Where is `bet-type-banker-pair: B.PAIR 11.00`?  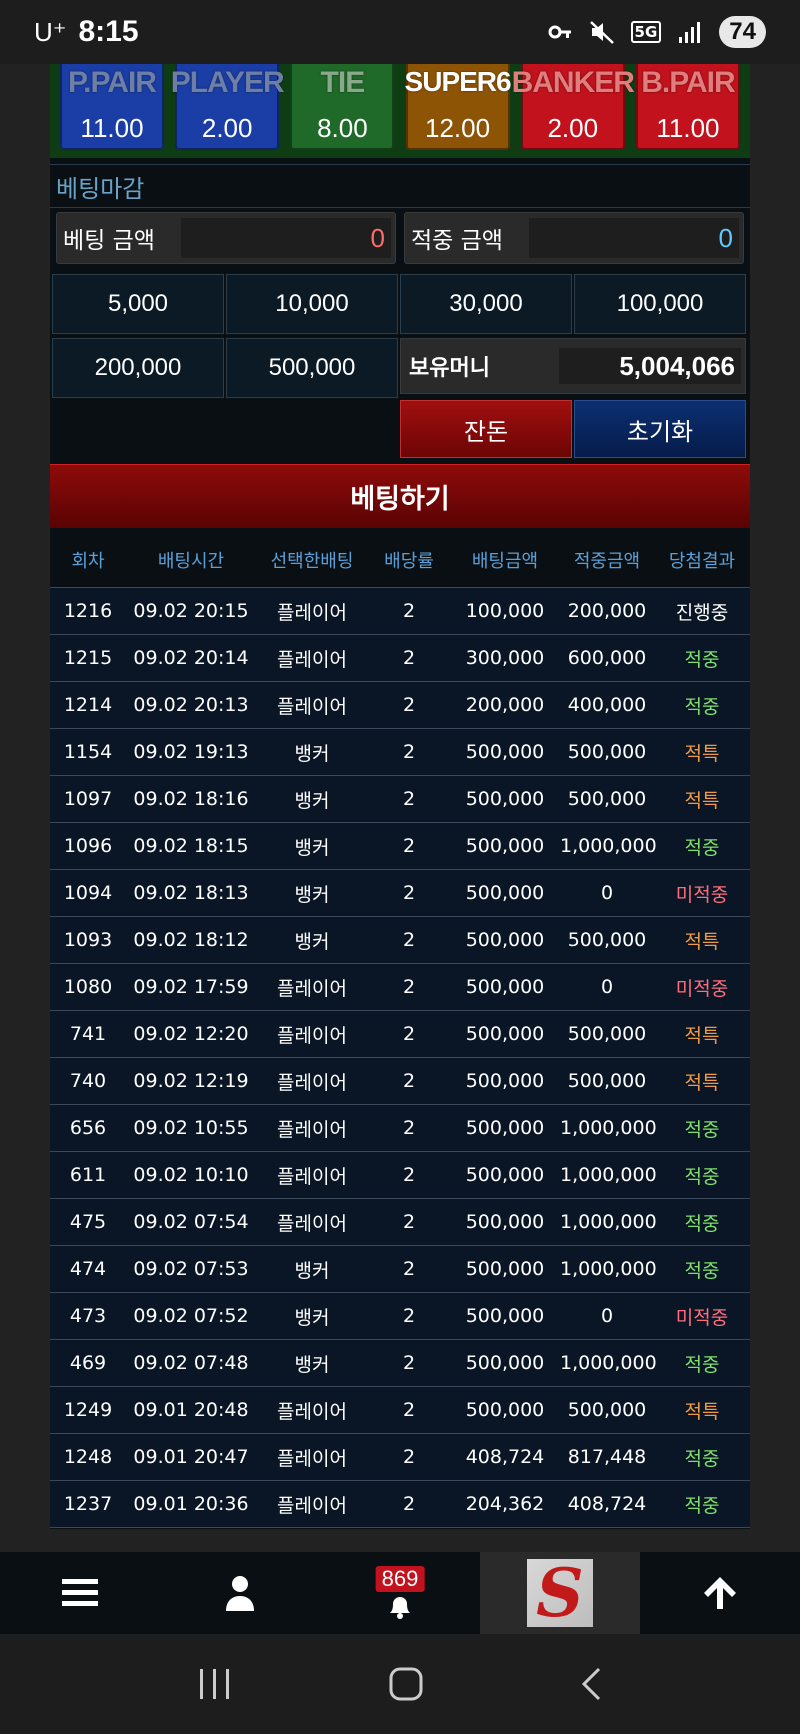
bet-type-banker-pair: B.PAIR 11.00 is located at coordinates (687, 107).